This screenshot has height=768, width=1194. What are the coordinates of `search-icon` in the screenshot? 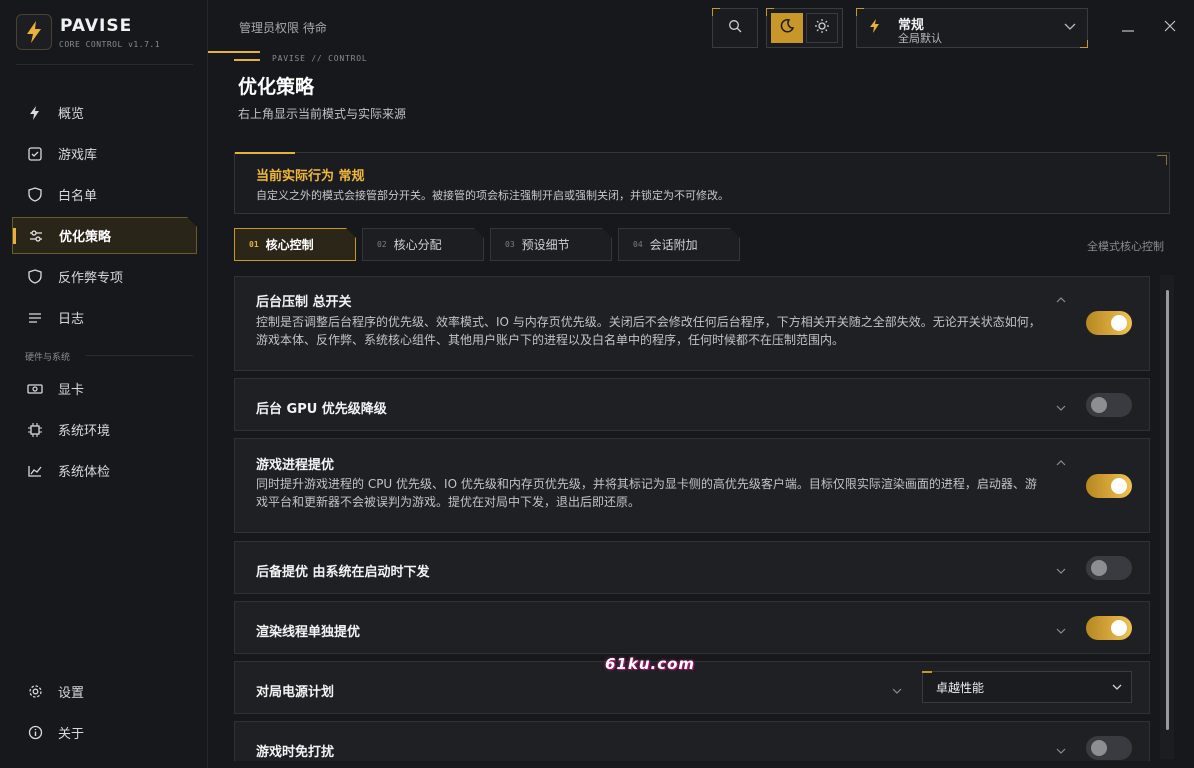 It's located at (735, 28).